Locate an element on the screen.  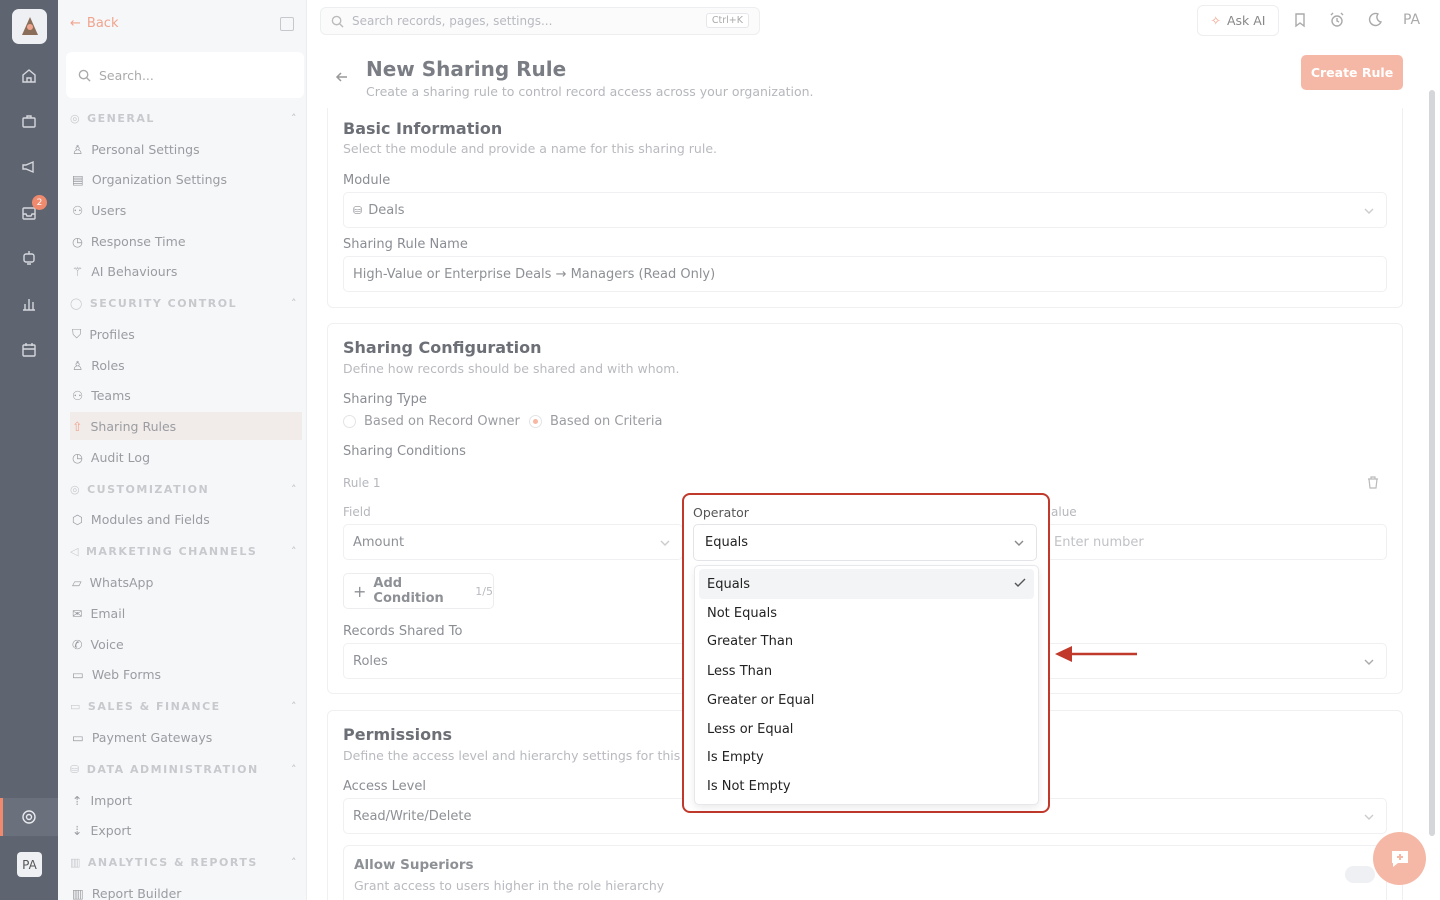
arrow-left-icon is located at coordinates (342, 77).